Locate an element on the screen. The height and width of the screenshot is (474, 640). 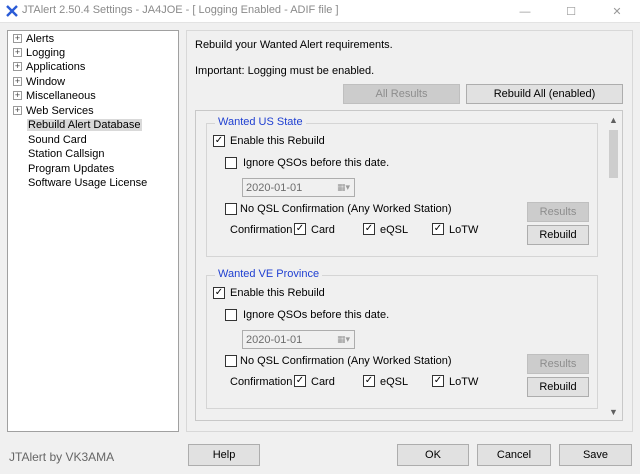
minimize-button: — is located at coordinates (525, 11).